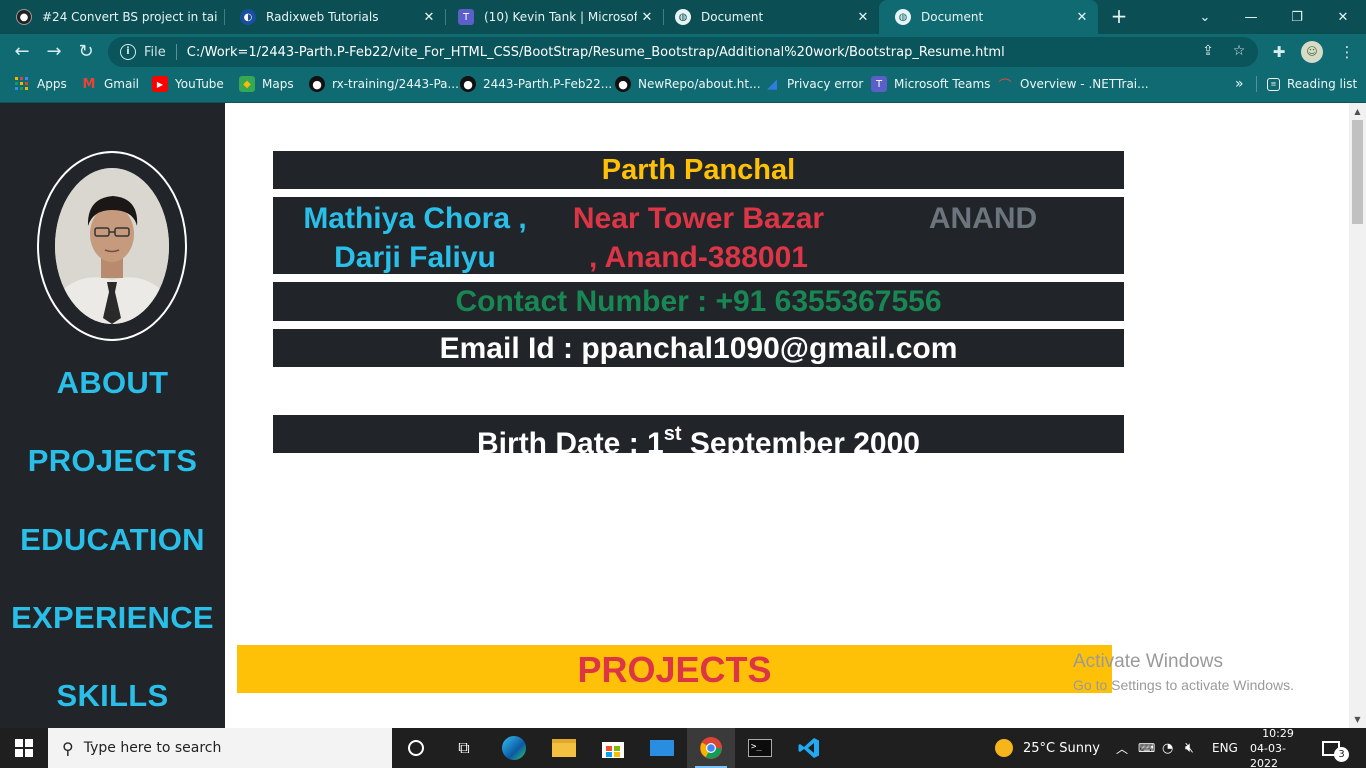 The width and height of the screenshot is (1366, 768). What do you see at coordinates (1268, 754) in the screenshot?
I see `clock-date: 04-03-2022` at bounding box center [1268, 754].